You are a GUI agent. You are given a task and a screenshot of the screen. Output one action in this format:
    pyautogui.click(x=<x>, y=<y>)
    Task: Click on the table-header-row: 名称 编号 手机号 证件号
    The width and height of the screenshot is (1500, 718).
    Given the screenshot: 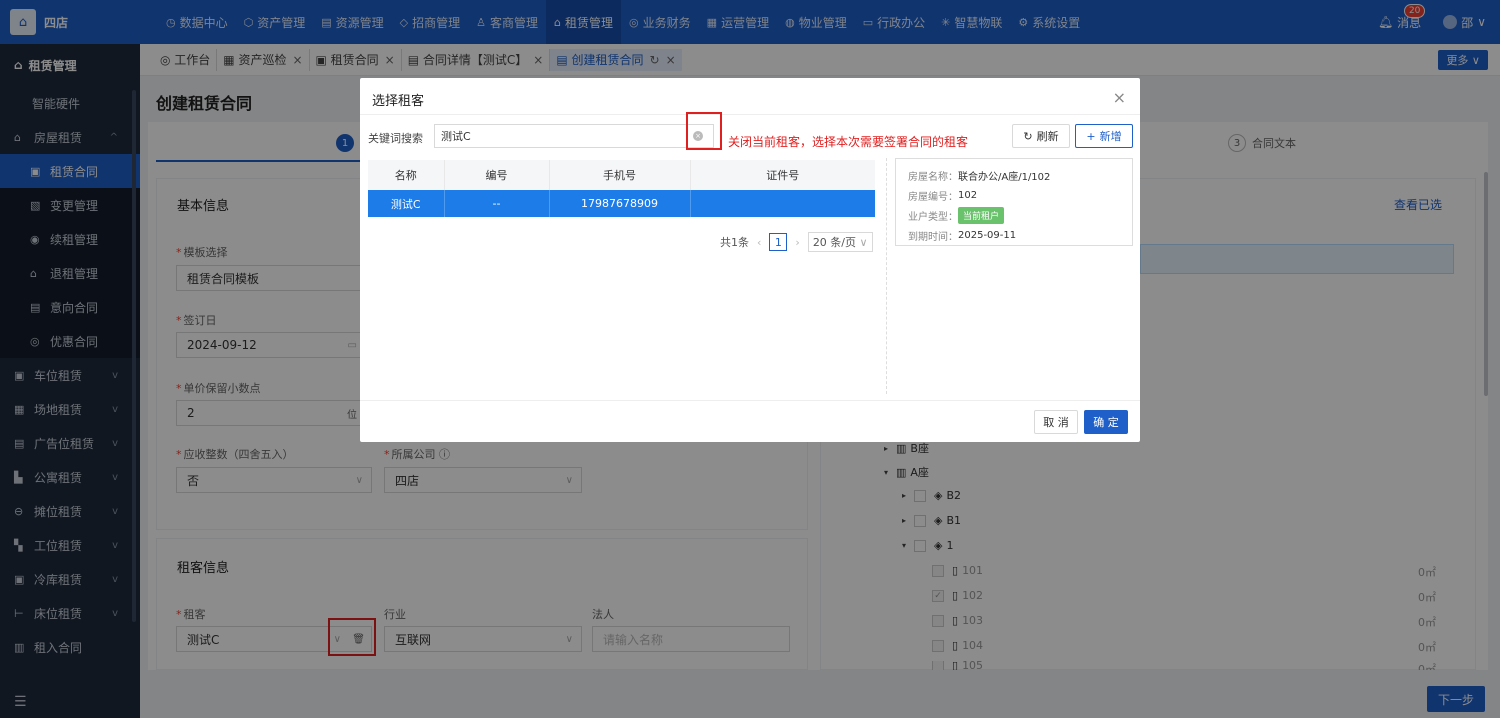 What is the action you would take?
    pyautogui.click(x=621, y=175)
    